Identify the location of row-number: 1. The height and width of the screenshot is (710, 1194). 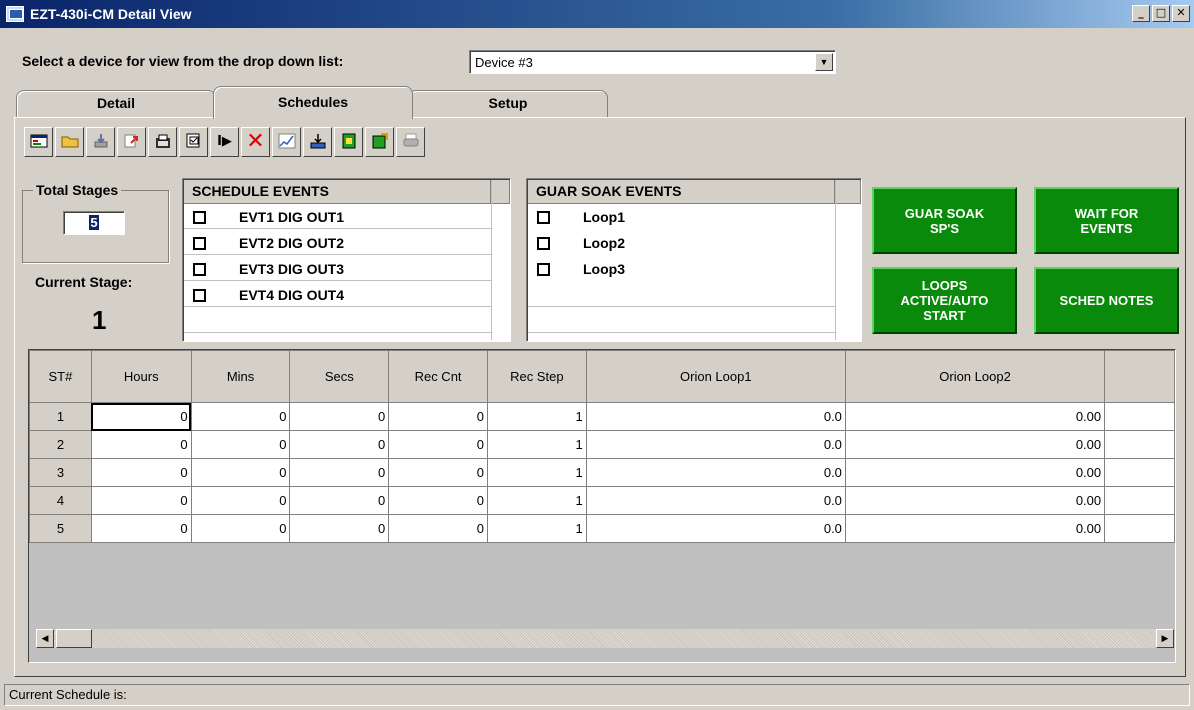
(60, 416).